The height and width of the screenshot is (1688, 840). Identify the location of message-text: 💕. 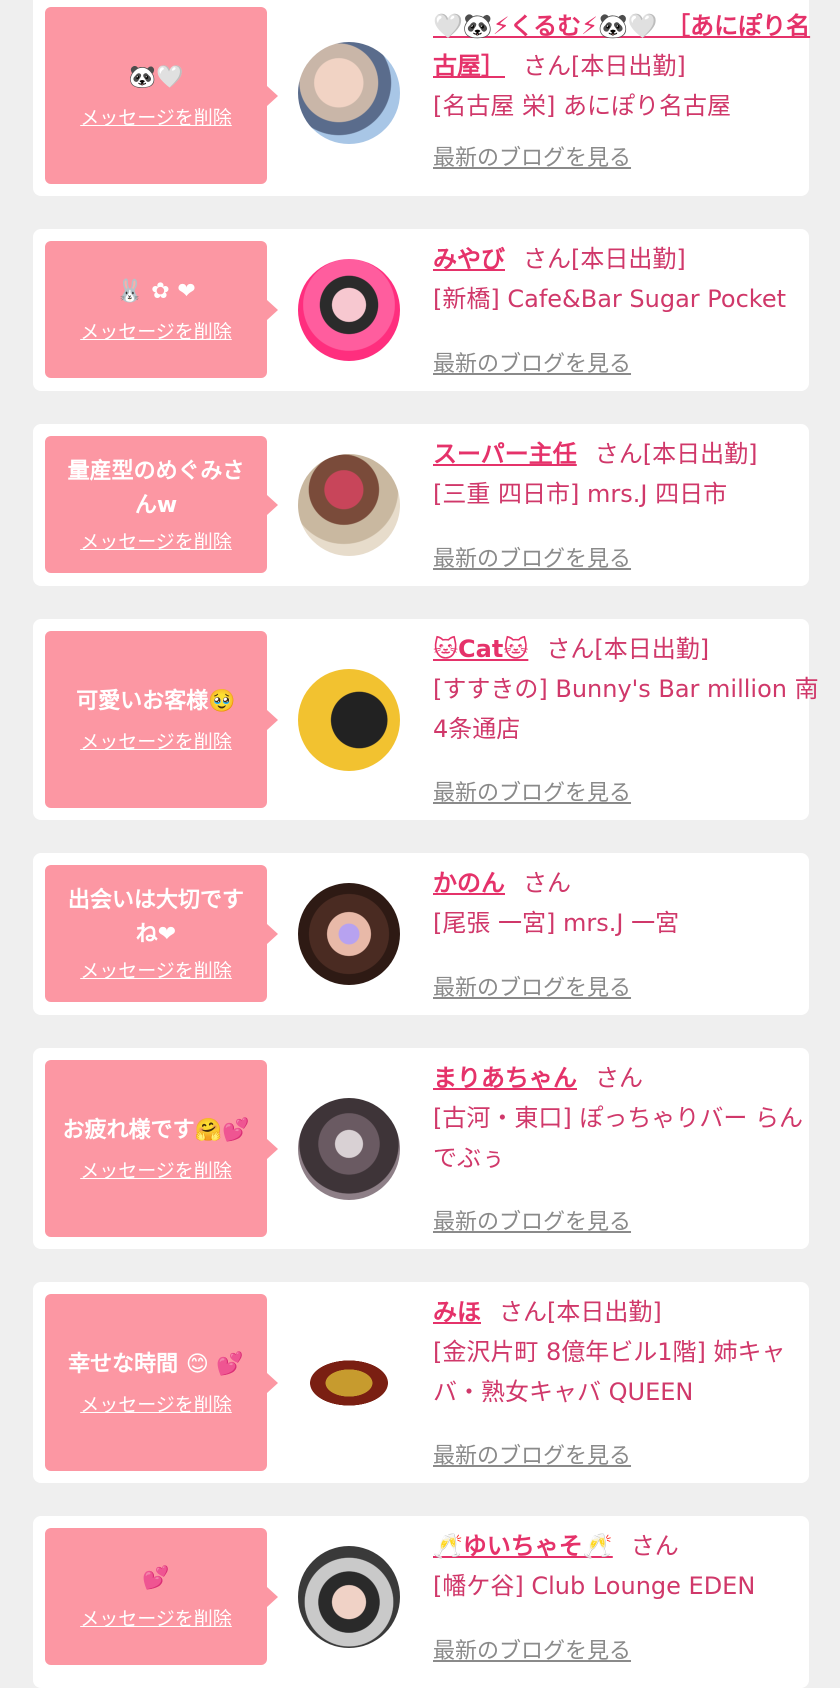
(156, 1578).